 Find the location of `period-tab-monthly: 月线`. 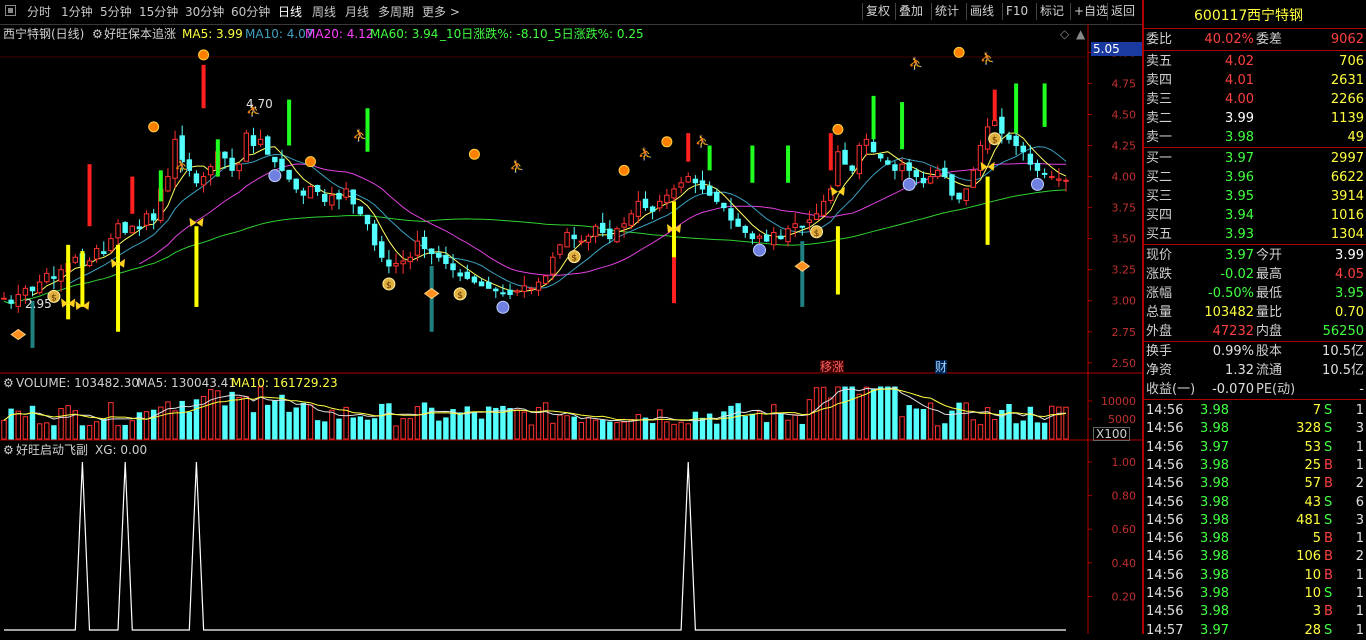

period-tab-monthly: 月线 is located at coordinates (357, 12).